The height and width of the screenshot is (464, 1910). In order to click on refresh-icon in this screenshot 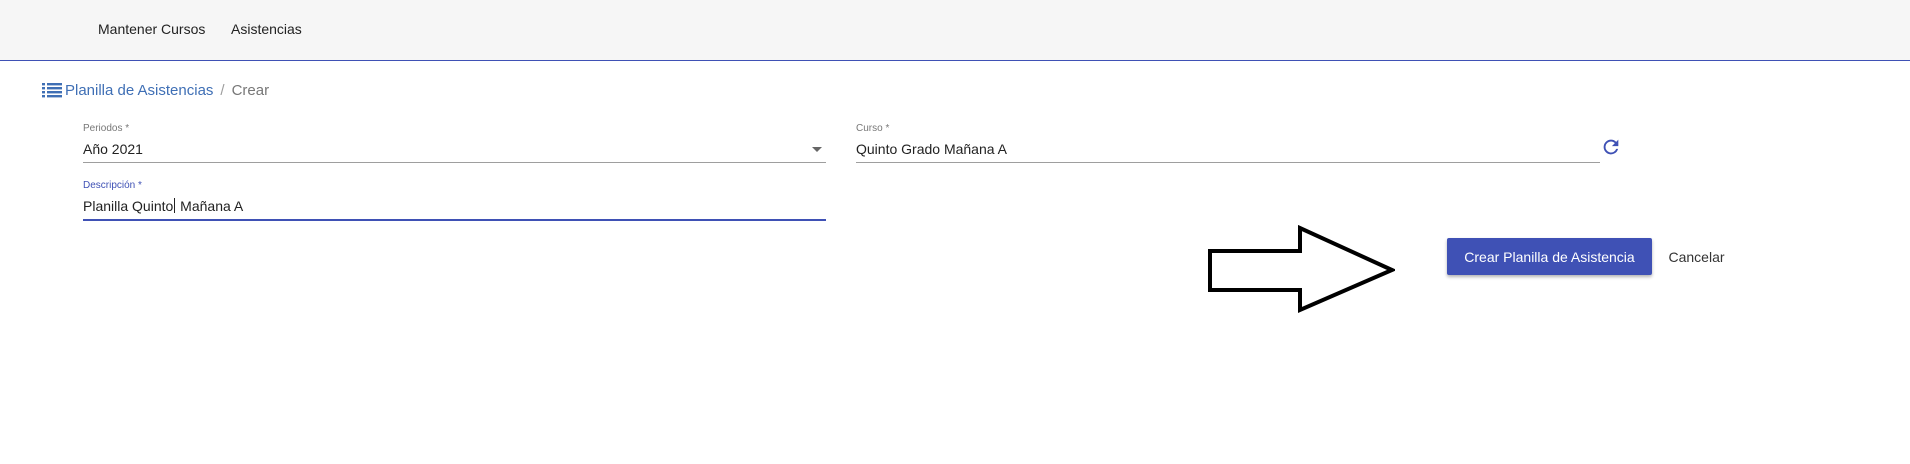, I will do `click(1611, 147)`.